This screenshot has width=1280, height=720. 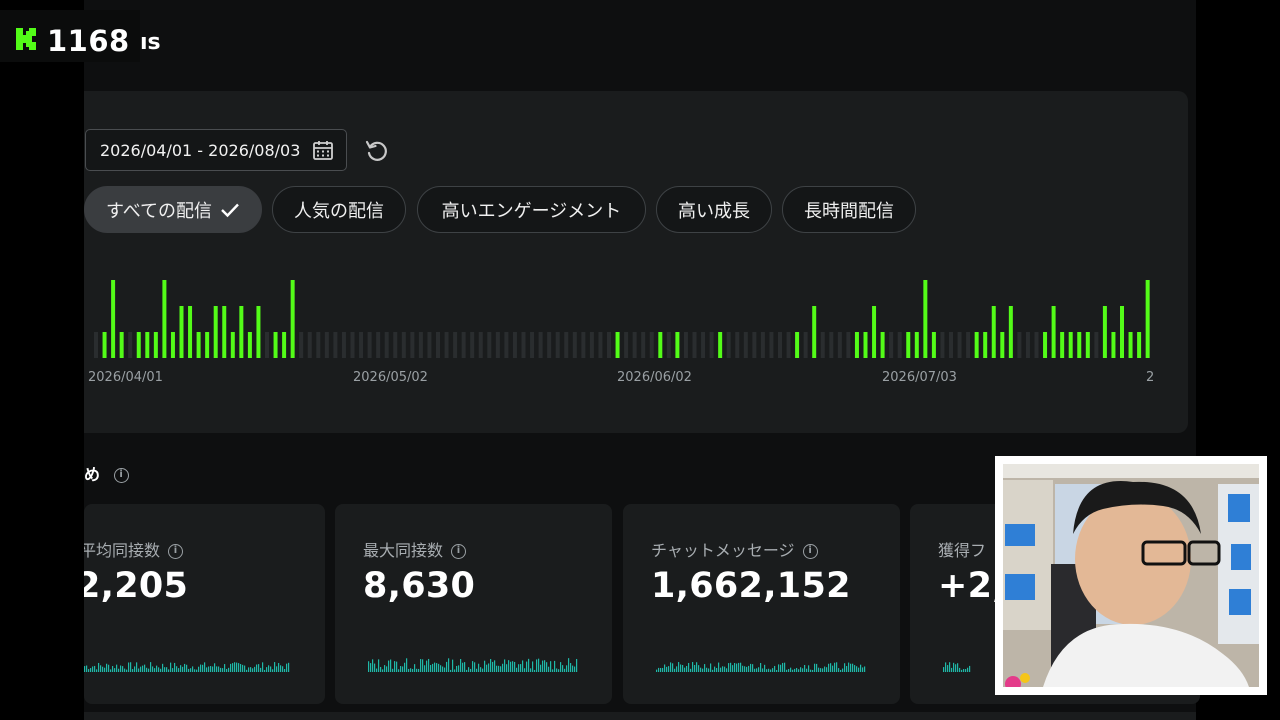 What do you see at coordinates (714, 209) in the screenshot?
I see `filter-chip-growth: 高い成長` at bounding box center [714, 209].